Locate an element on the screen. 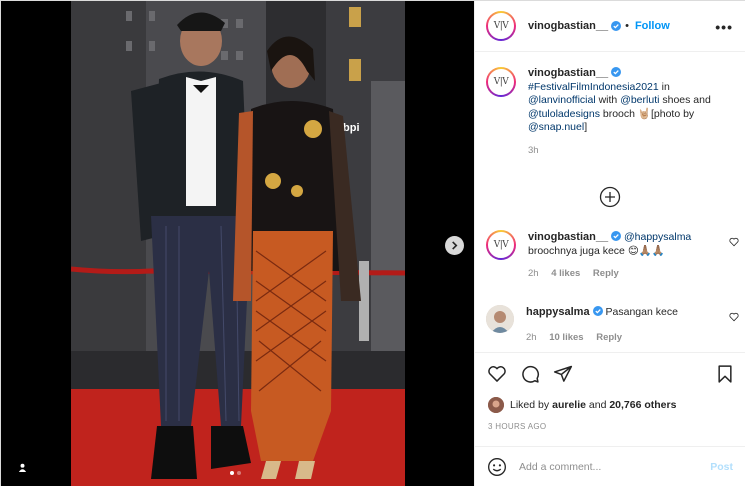 The width and height of the screenshot is (745, 486). plus-circle-icon is located at coordinates (610, 197).